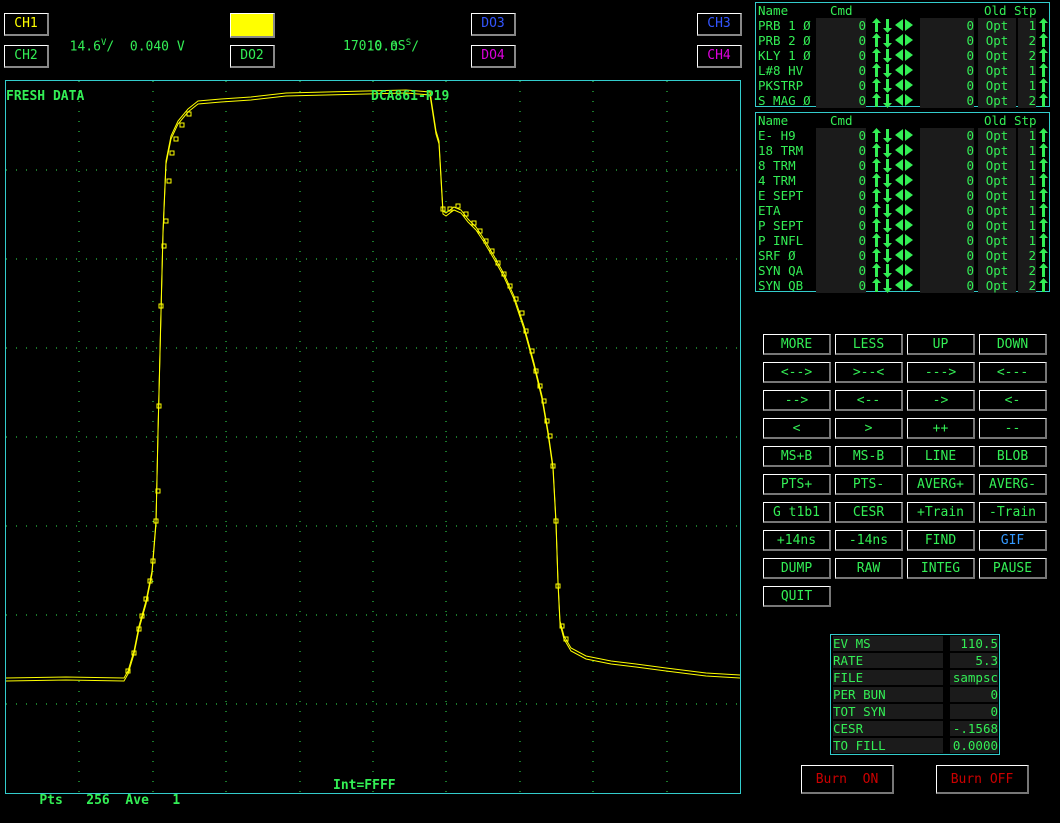 Image resolution: width=1060 pixels, height=823 pixels. What do you see at coordinates (902, 195) in the screenshot?
I see `knob-row: E SEPT 0 0 Opt 1` at bounding box center [902, 195].